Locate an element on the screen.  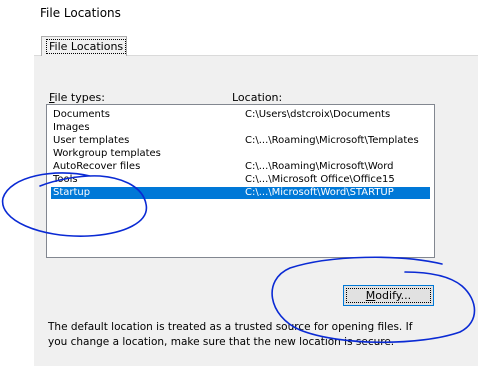
tab-file-locations: File Locations is located at coordinates (84, 46).